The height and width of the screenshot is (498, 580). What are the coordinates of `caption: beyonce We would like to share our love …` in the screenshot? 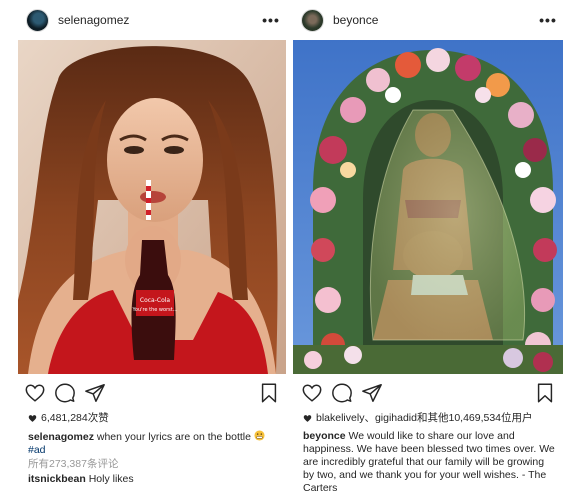 It's located at (430, 462).